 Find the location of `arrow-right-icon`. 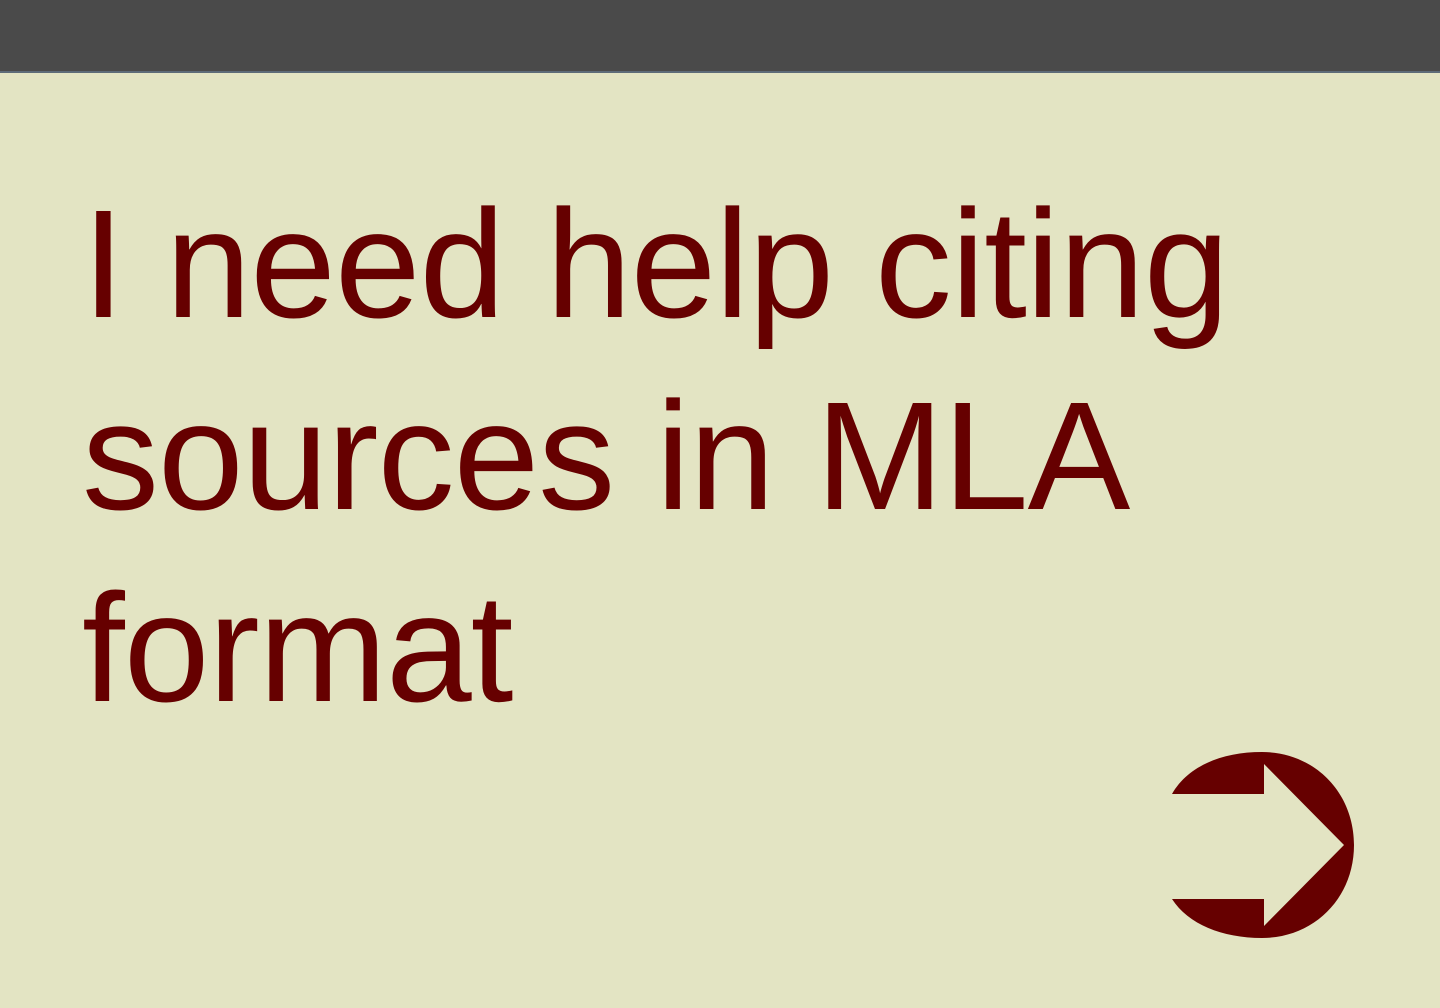

arrow-right-icon is located at coordinates (1263, 845).